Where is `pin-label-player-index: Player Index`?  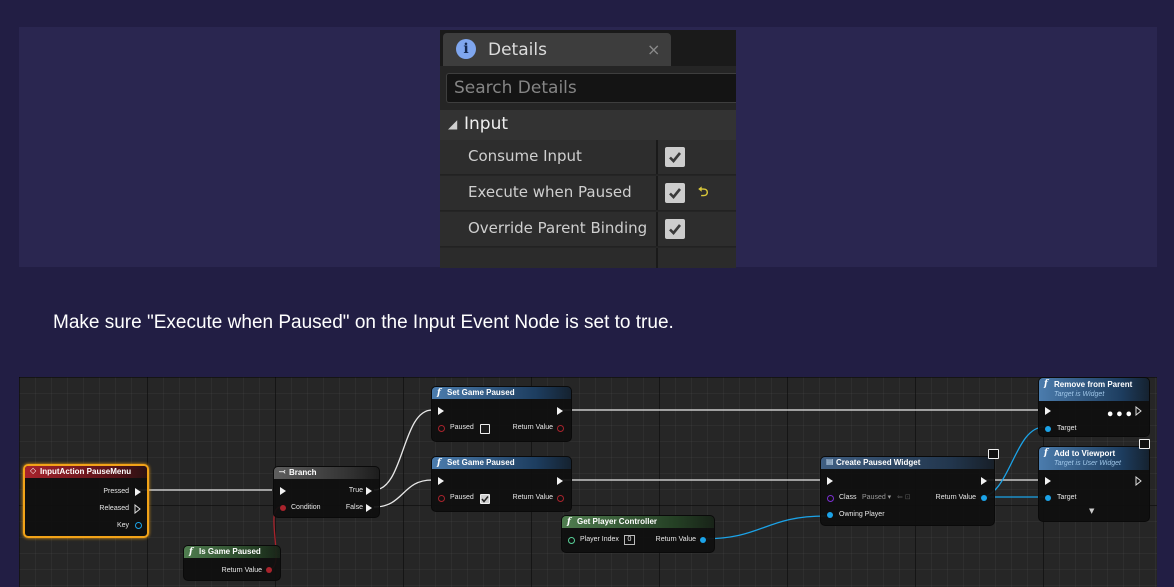
pin-label-player-index: Player Index is located at coordinates (599, 539).